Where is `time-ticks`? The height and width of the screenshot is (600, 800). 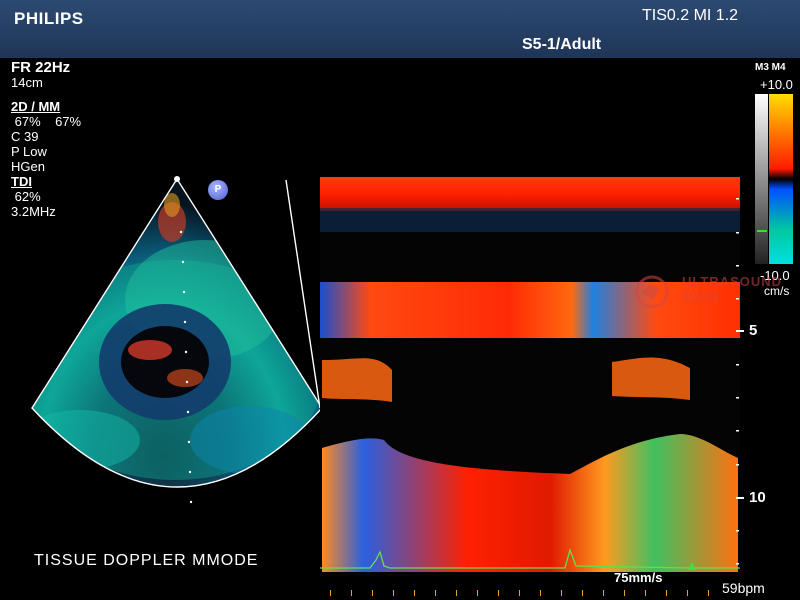 time-ticks is located at coordinates (519, 593).